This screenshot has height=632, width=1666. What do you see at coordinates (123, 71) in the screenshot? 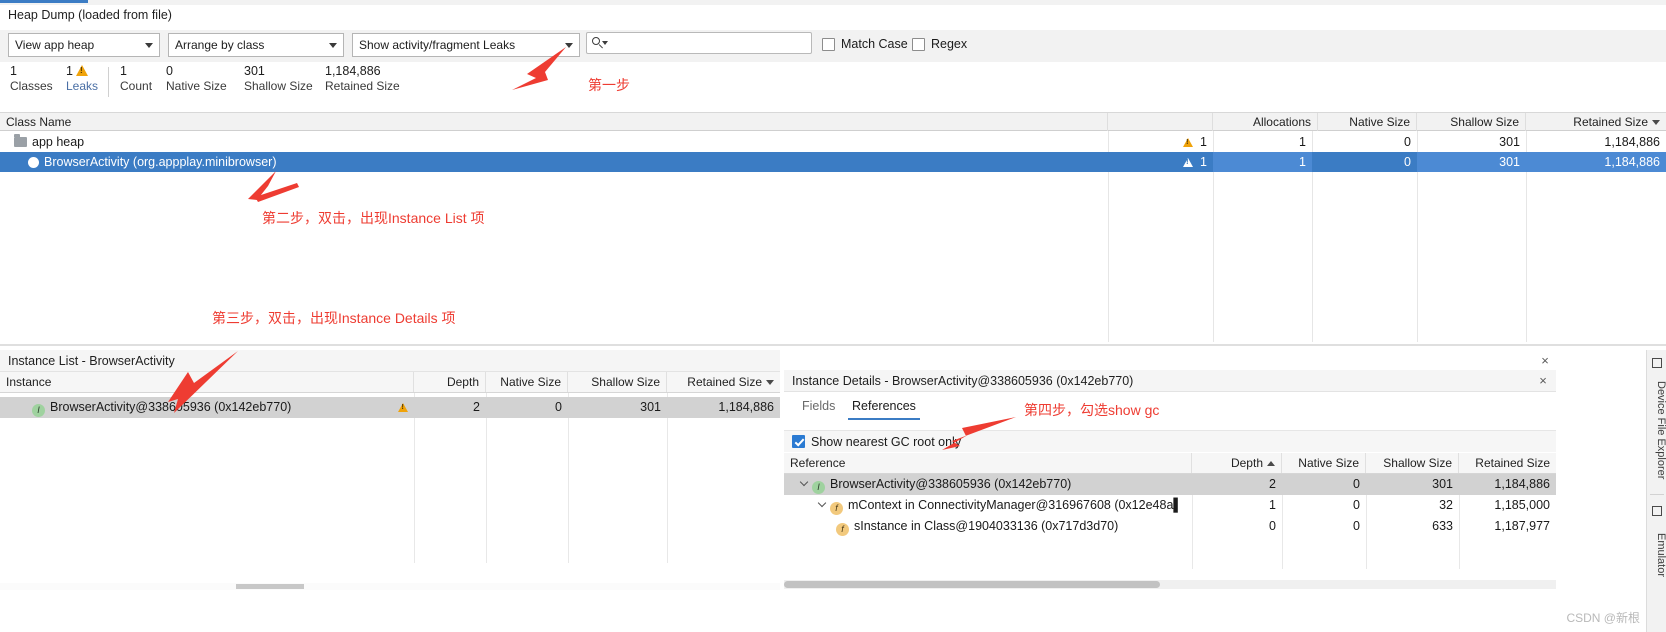
I see `stat-count-value: 1` at bounding box center [123, 71].